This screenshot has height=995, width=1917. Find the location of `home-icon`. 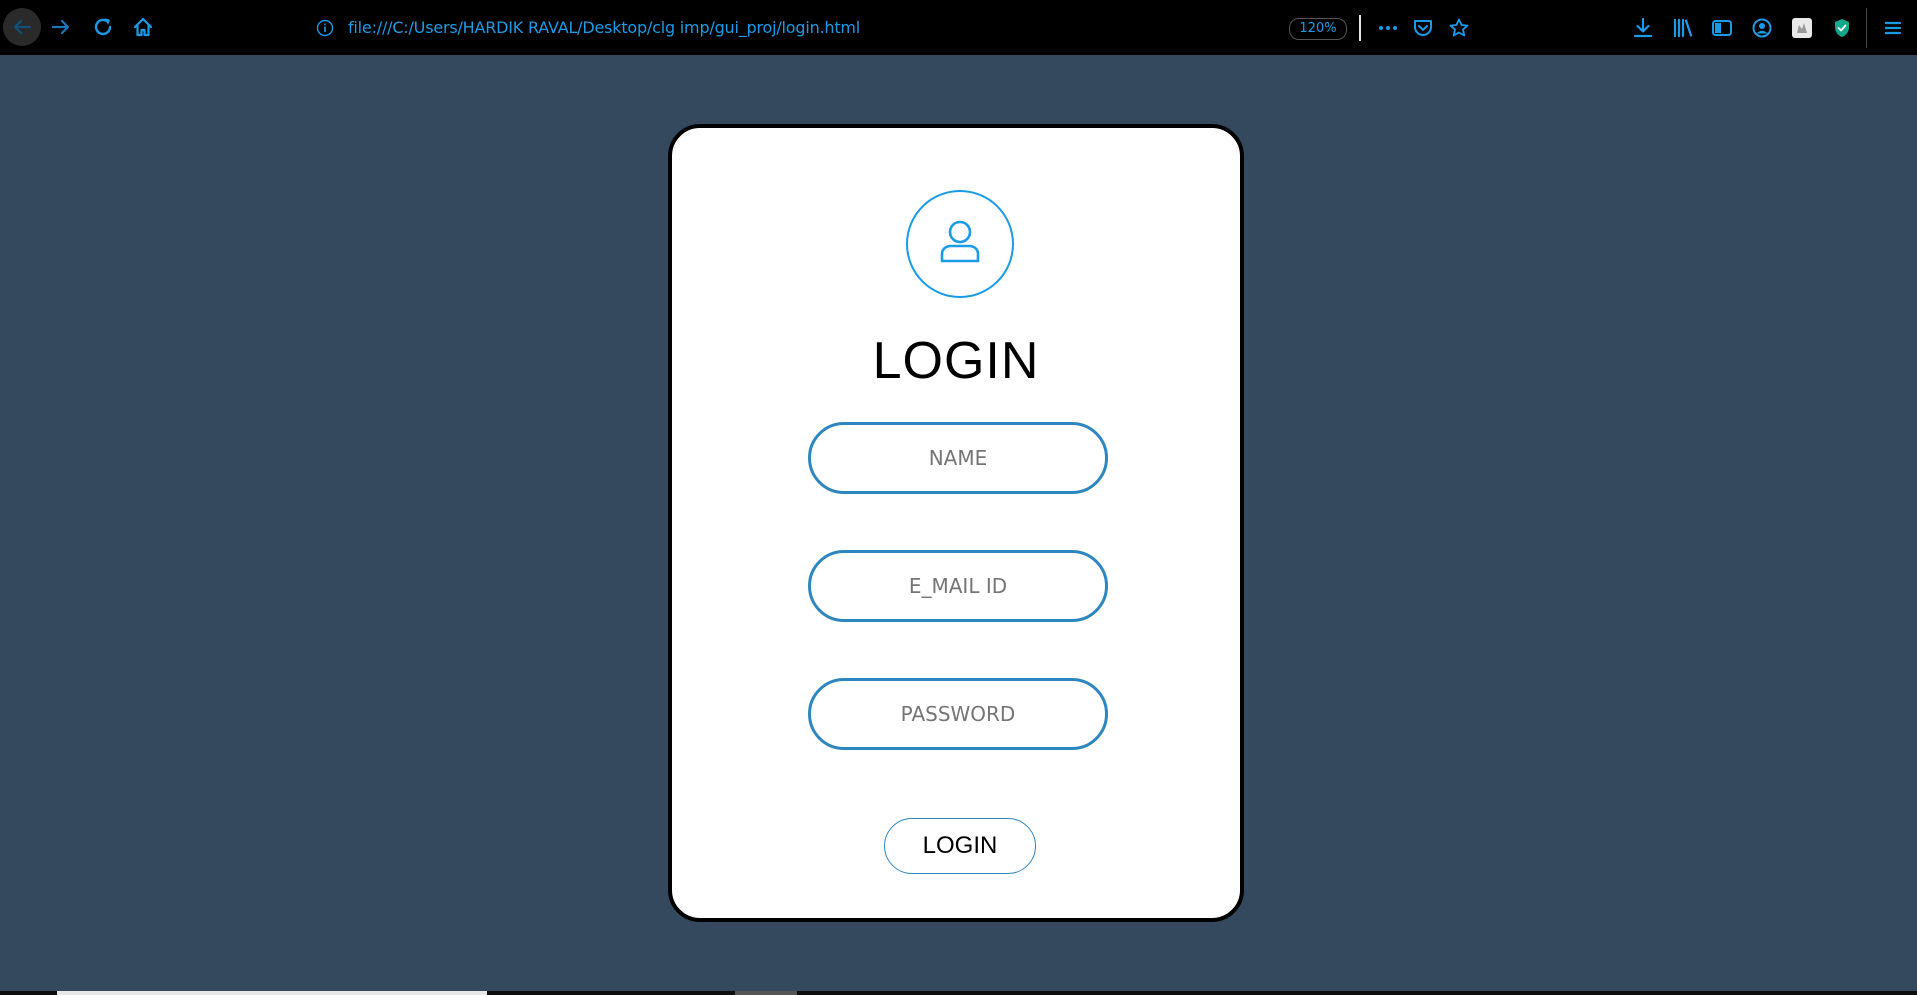

home-icon is located at coordinates (143, 27).